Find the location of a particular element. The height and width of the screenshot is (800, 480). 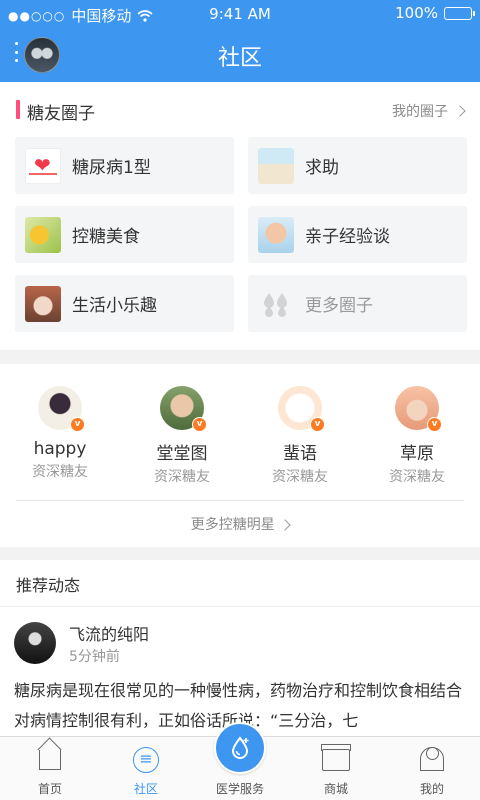

tab-label: 首页 is located at coordinates (49, 789).